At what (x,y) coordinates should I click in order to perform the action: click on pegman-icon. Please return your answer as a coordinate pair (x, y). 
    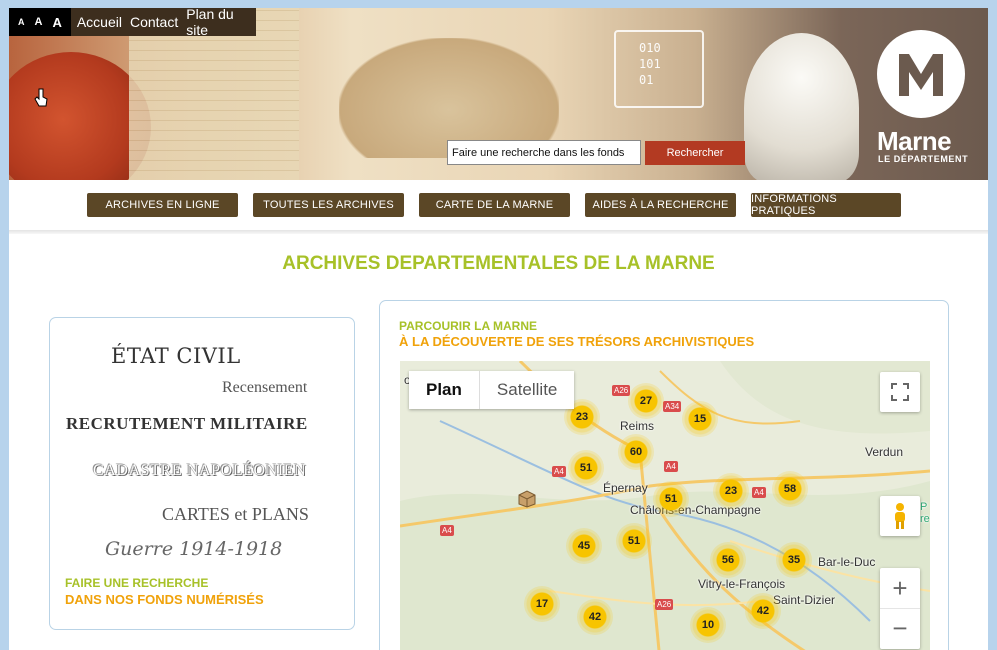
    Looking at the image, I should click on (900, 516).